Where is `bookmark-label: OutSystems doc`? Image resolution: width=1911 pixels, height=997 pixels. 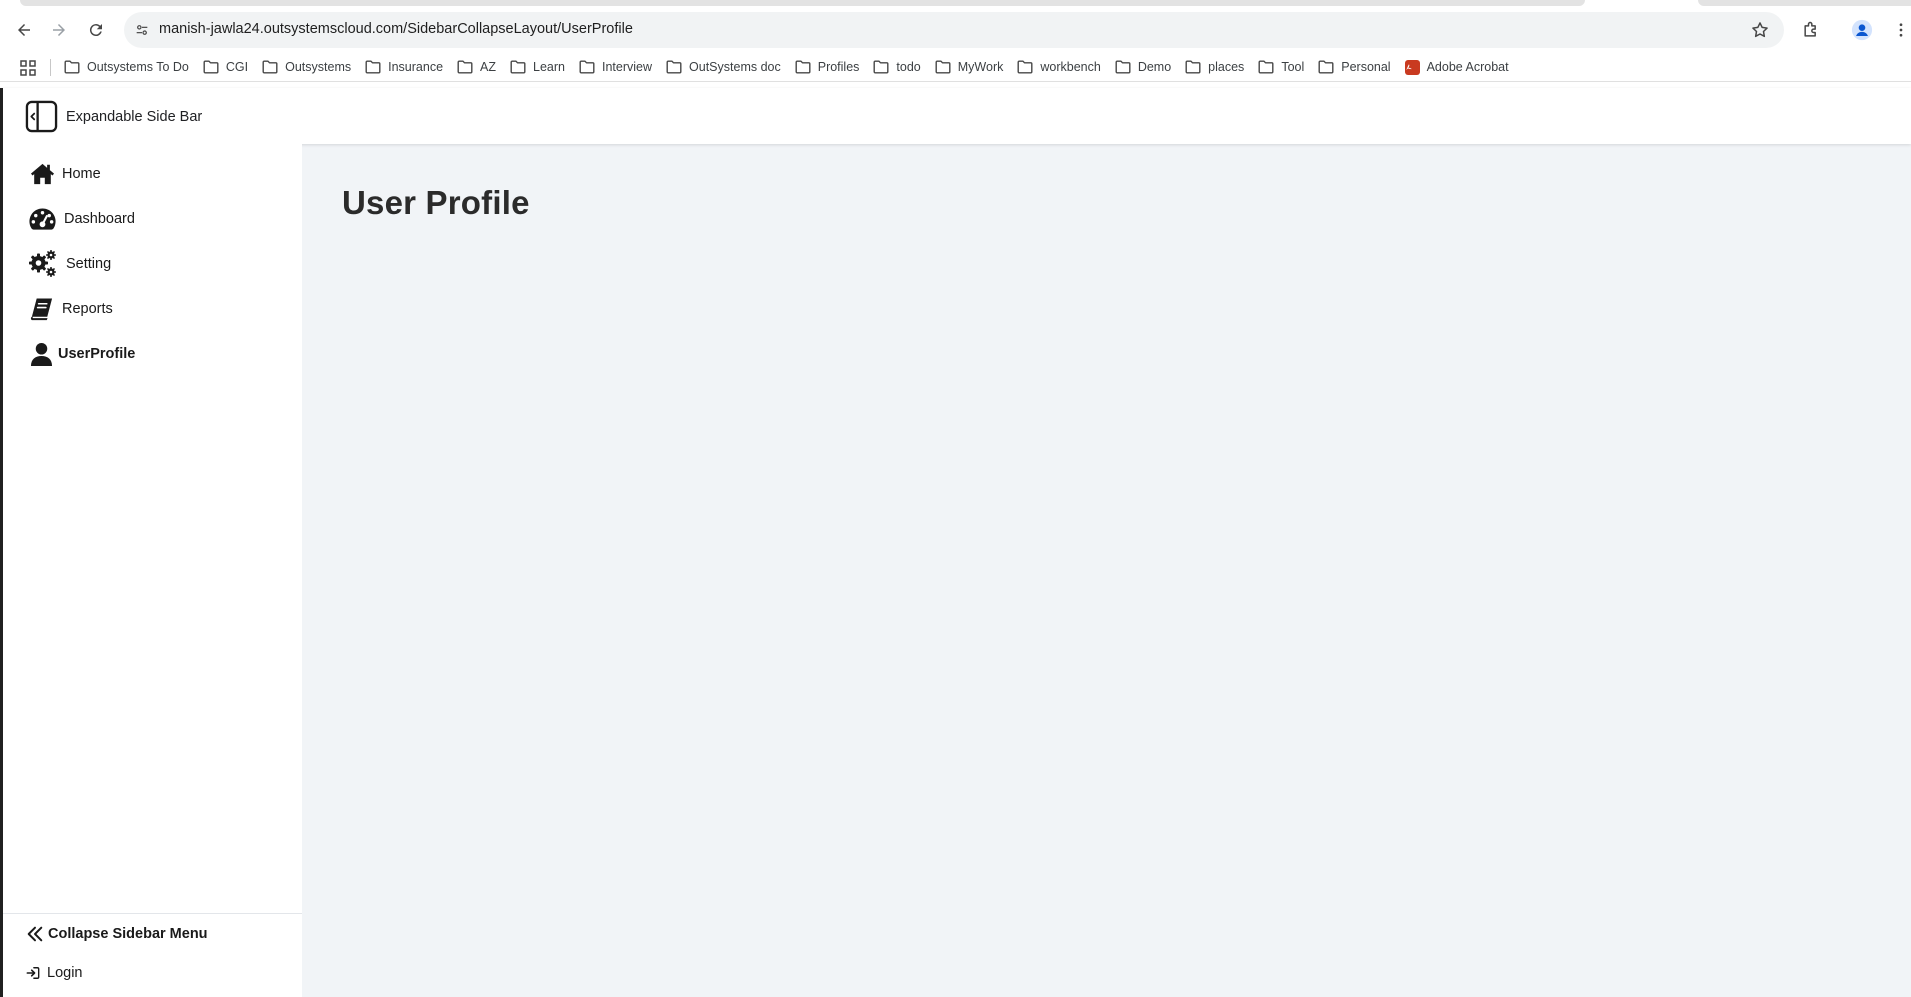 bookmark-label: OutSystems doc is located at coordinates (735, 67).